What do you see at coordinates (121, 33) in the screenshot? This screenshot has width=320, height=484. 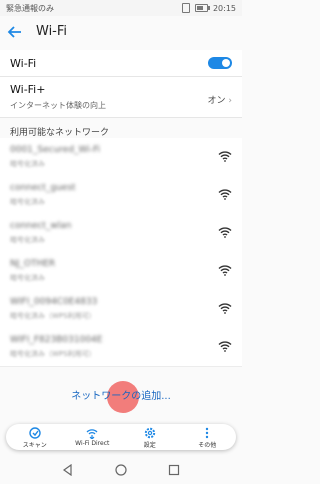 I see `app-header: Wi-Fi` at bounding box center [121, 33].